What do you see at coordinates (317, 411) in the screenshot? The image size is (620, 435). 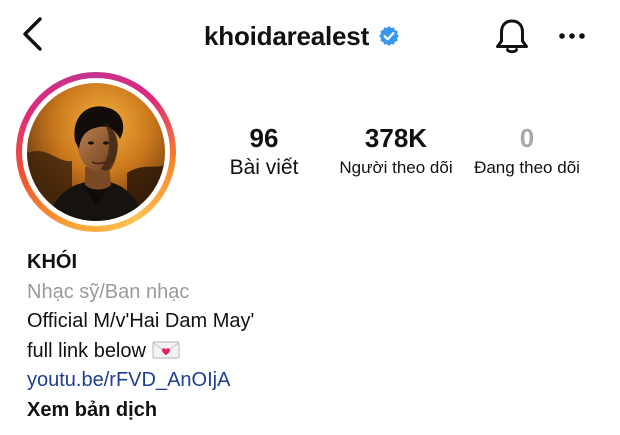 I see `see-translation-button: Xem bản dịch` at bounding box center [317, 411].